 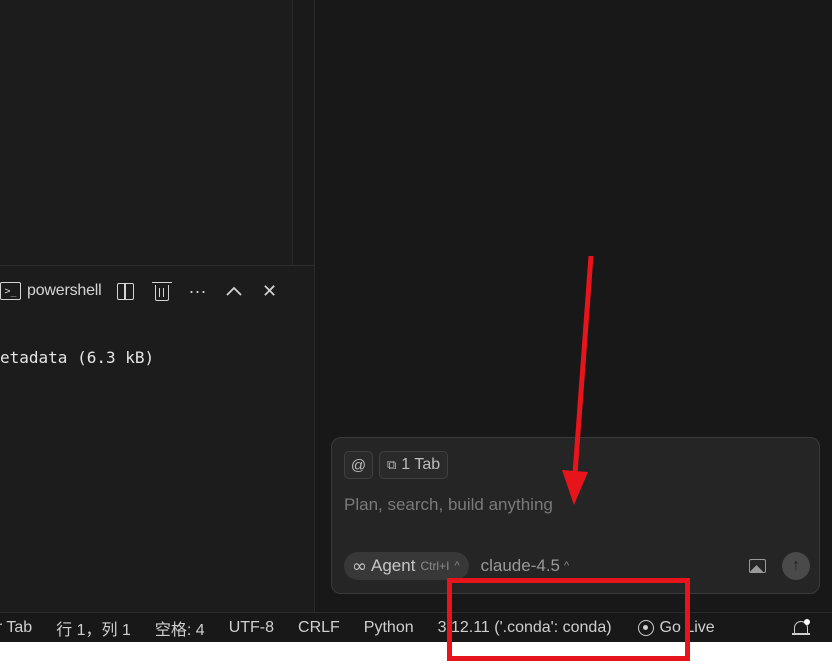 I want to click on terminal-tab: >_ powershell, so click(x=51, y=291).